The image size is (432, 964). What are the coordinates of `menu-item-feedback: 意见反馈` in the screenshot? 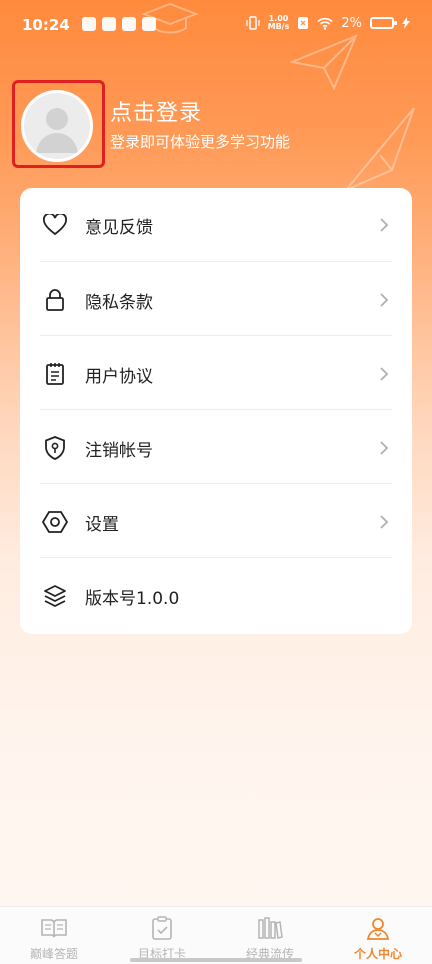 It's located at (216, 225).